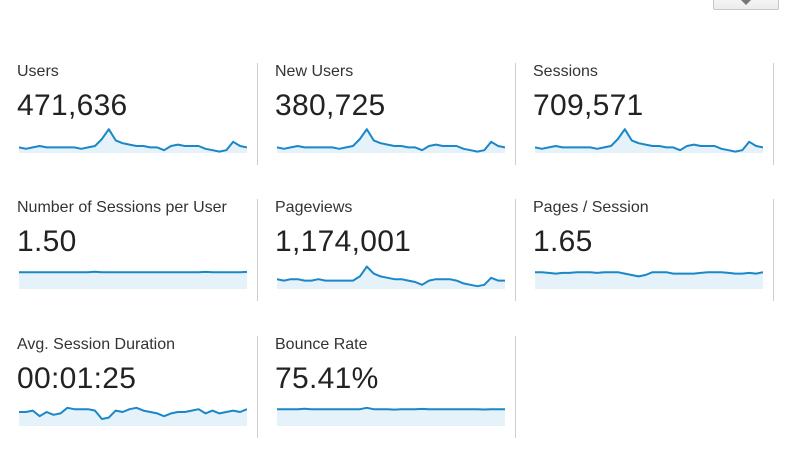 The width and height of the screenshot is (785, 472). What do you see at coordinates (591, 207) in the screenshot?
I see `metric-label: Pages / Session` at bounding box center [591, 207].